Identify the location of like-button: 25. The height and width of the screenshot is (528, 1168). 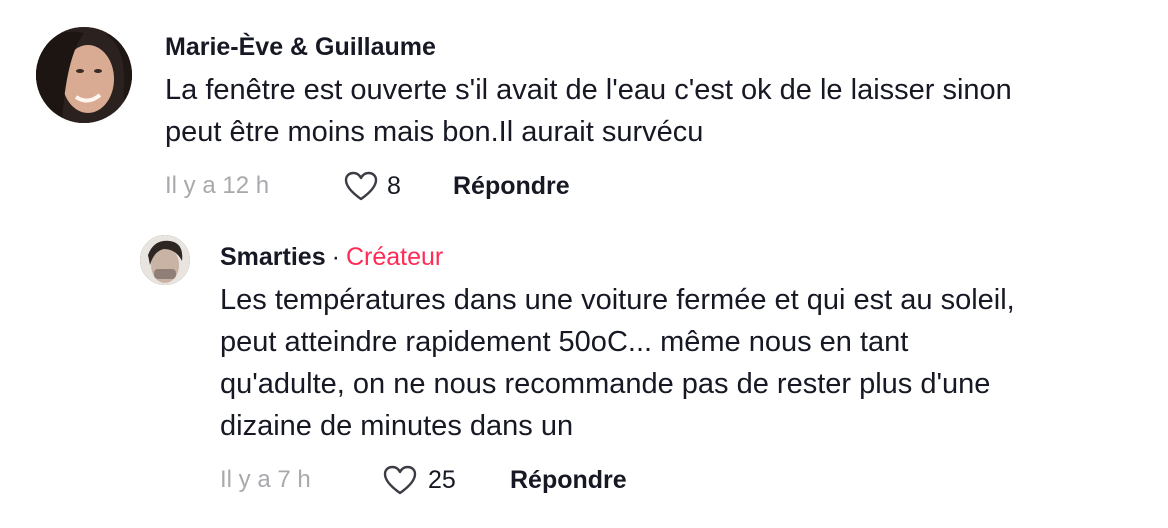
(446, 480).